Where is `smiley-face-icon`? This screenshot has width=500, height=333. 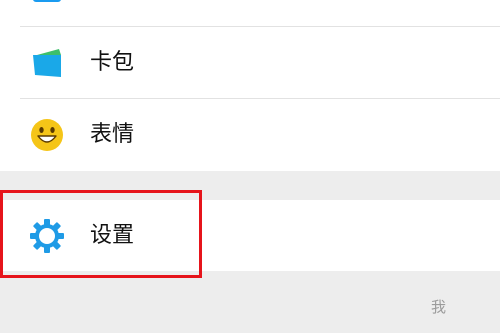 smiley-face-icon is located at coordinates (47, 134).